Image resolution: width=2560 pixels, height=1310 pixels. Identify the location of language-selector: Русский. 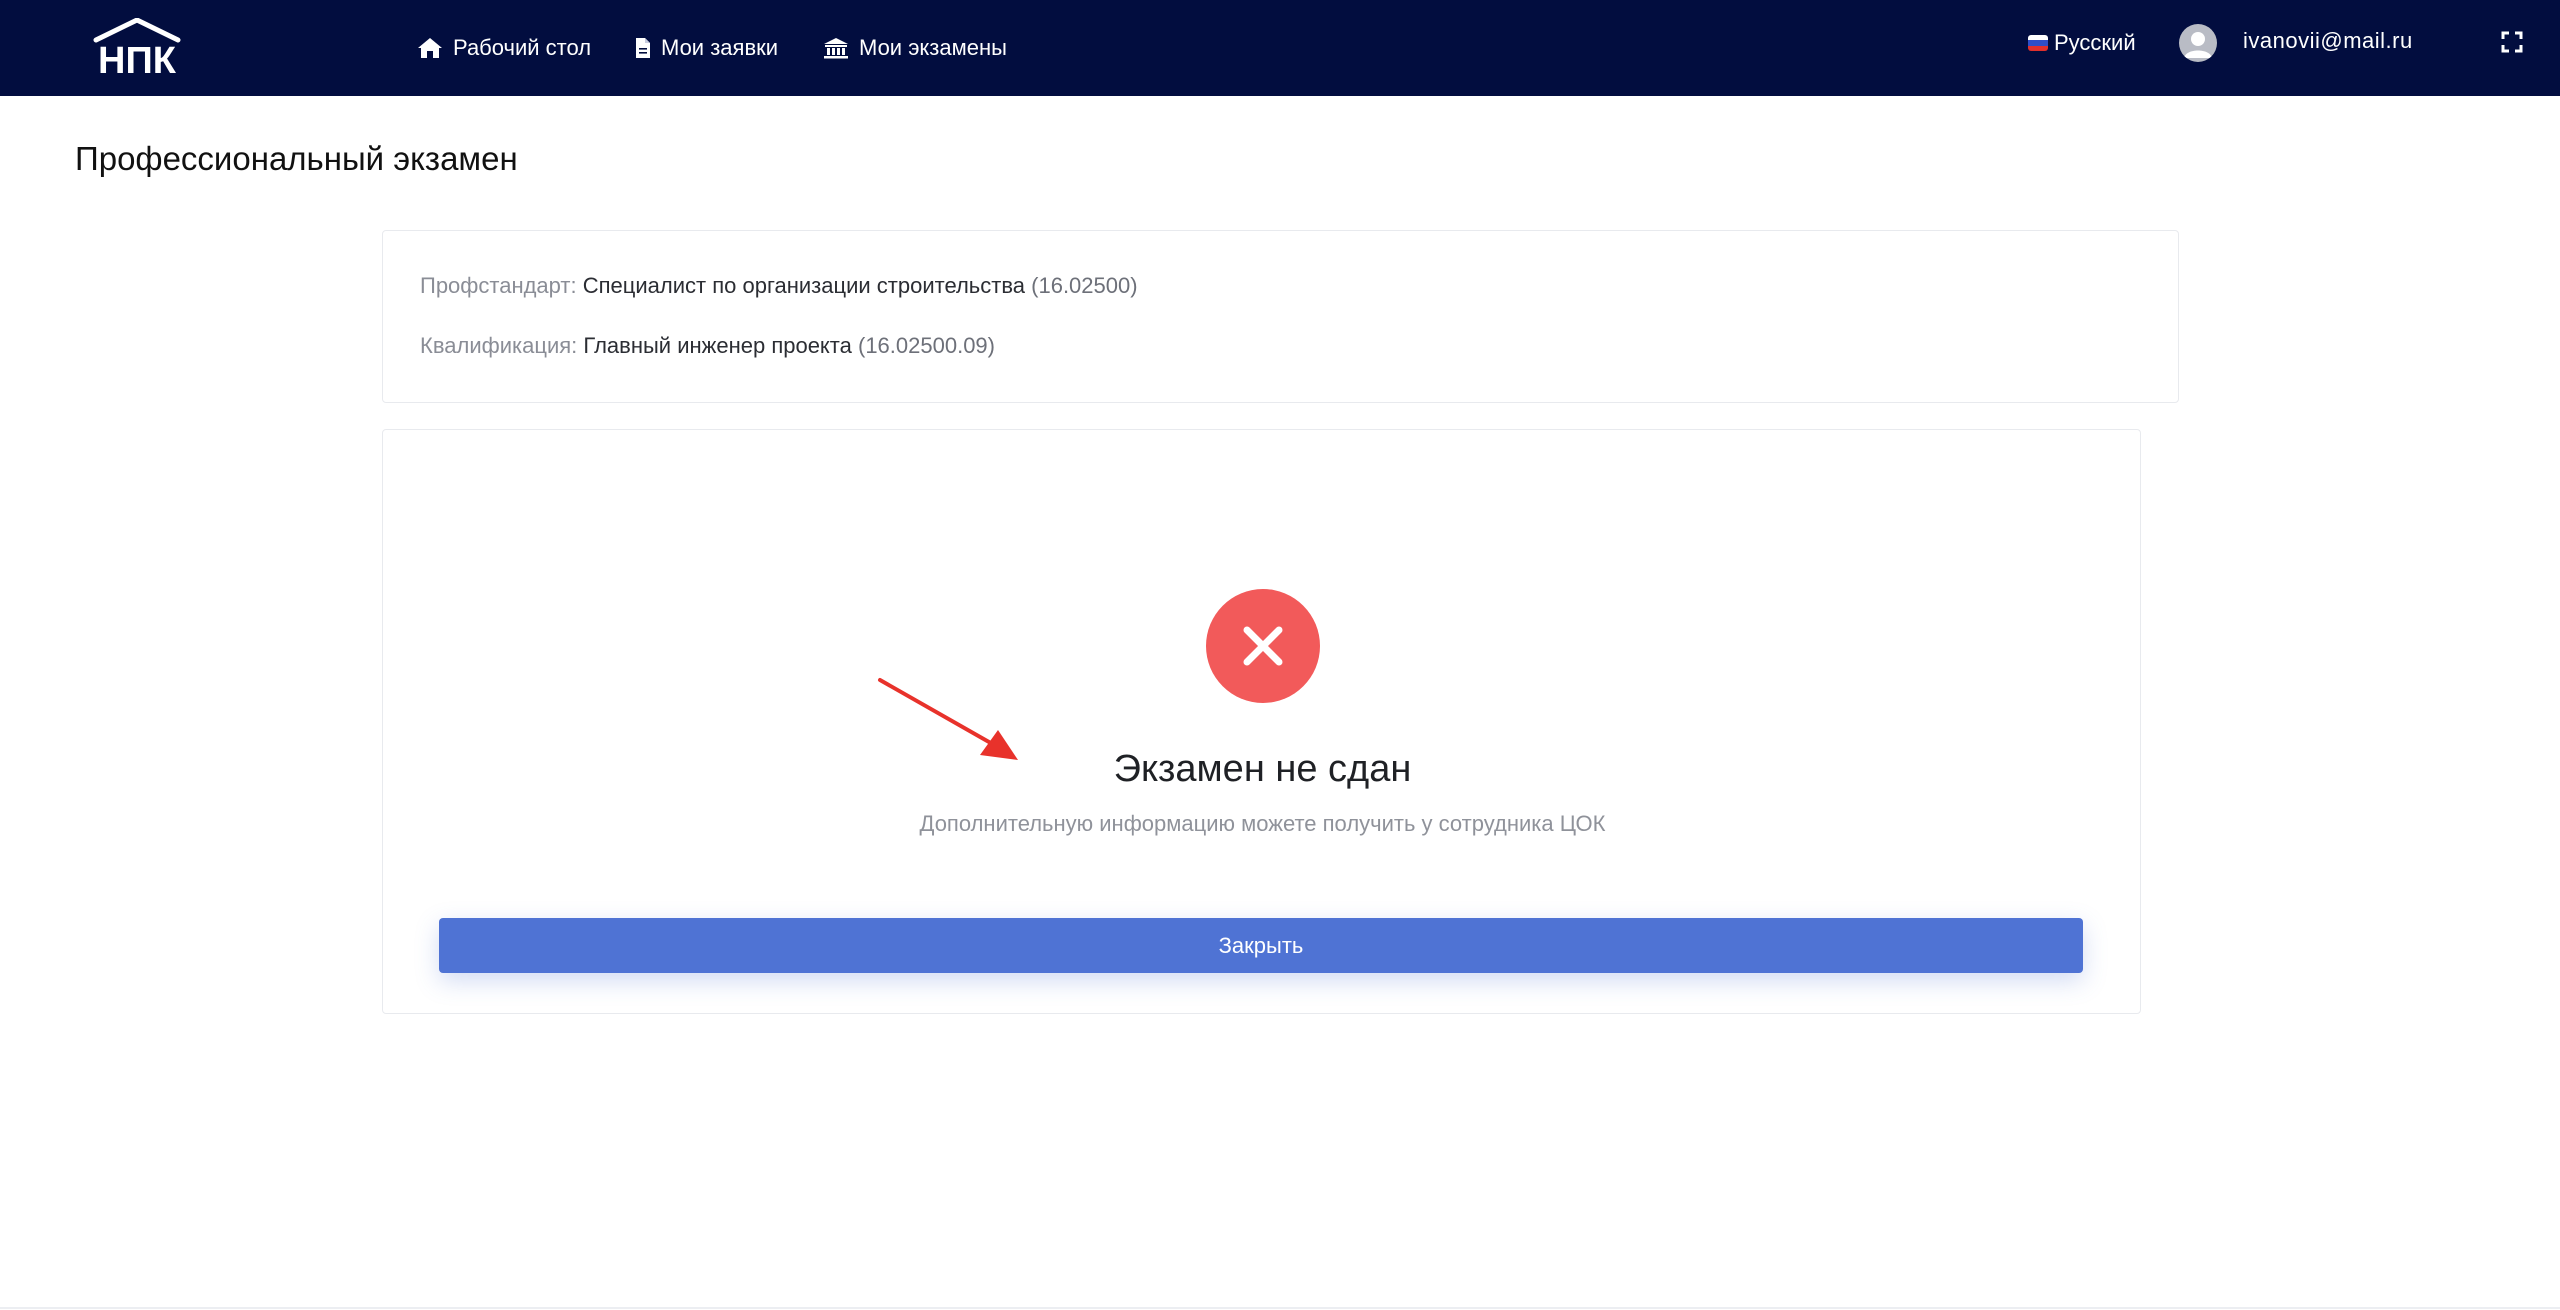
(2082, 43).